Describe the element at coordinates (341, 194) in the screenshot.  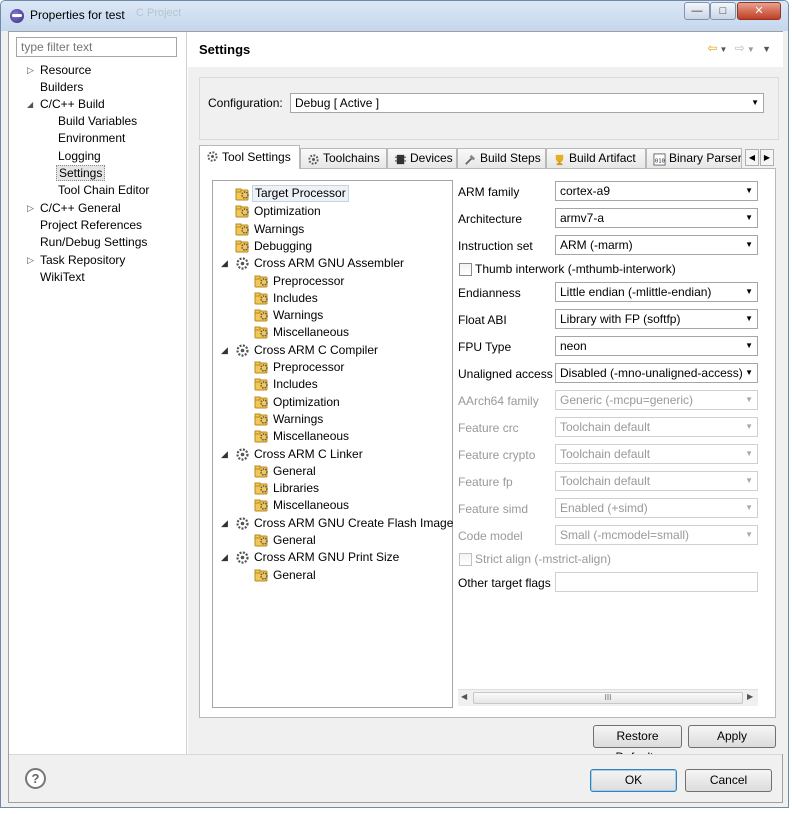
I see `tree-node: Target Processor` at that location.